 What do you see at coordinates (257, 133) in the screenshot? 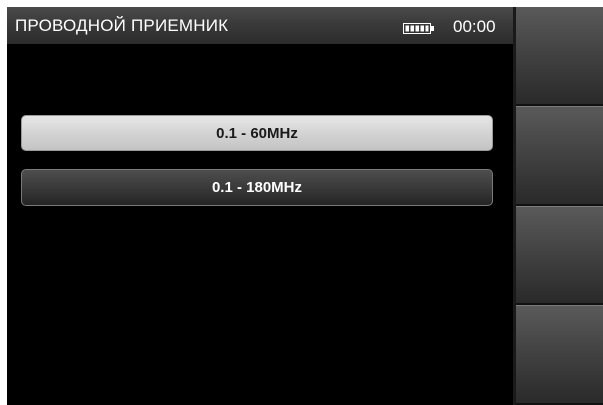
I see `option-0-1-60mhz: 0.1 - 60MHz` at bounding box center [257, 133].